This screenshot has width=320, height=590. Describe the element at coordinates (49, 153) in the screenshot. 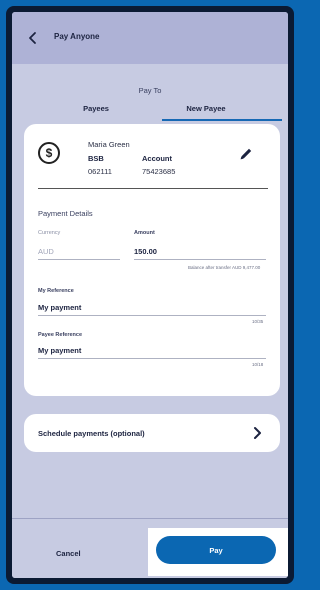

I see `dollar-circle-icon: $` at that location.